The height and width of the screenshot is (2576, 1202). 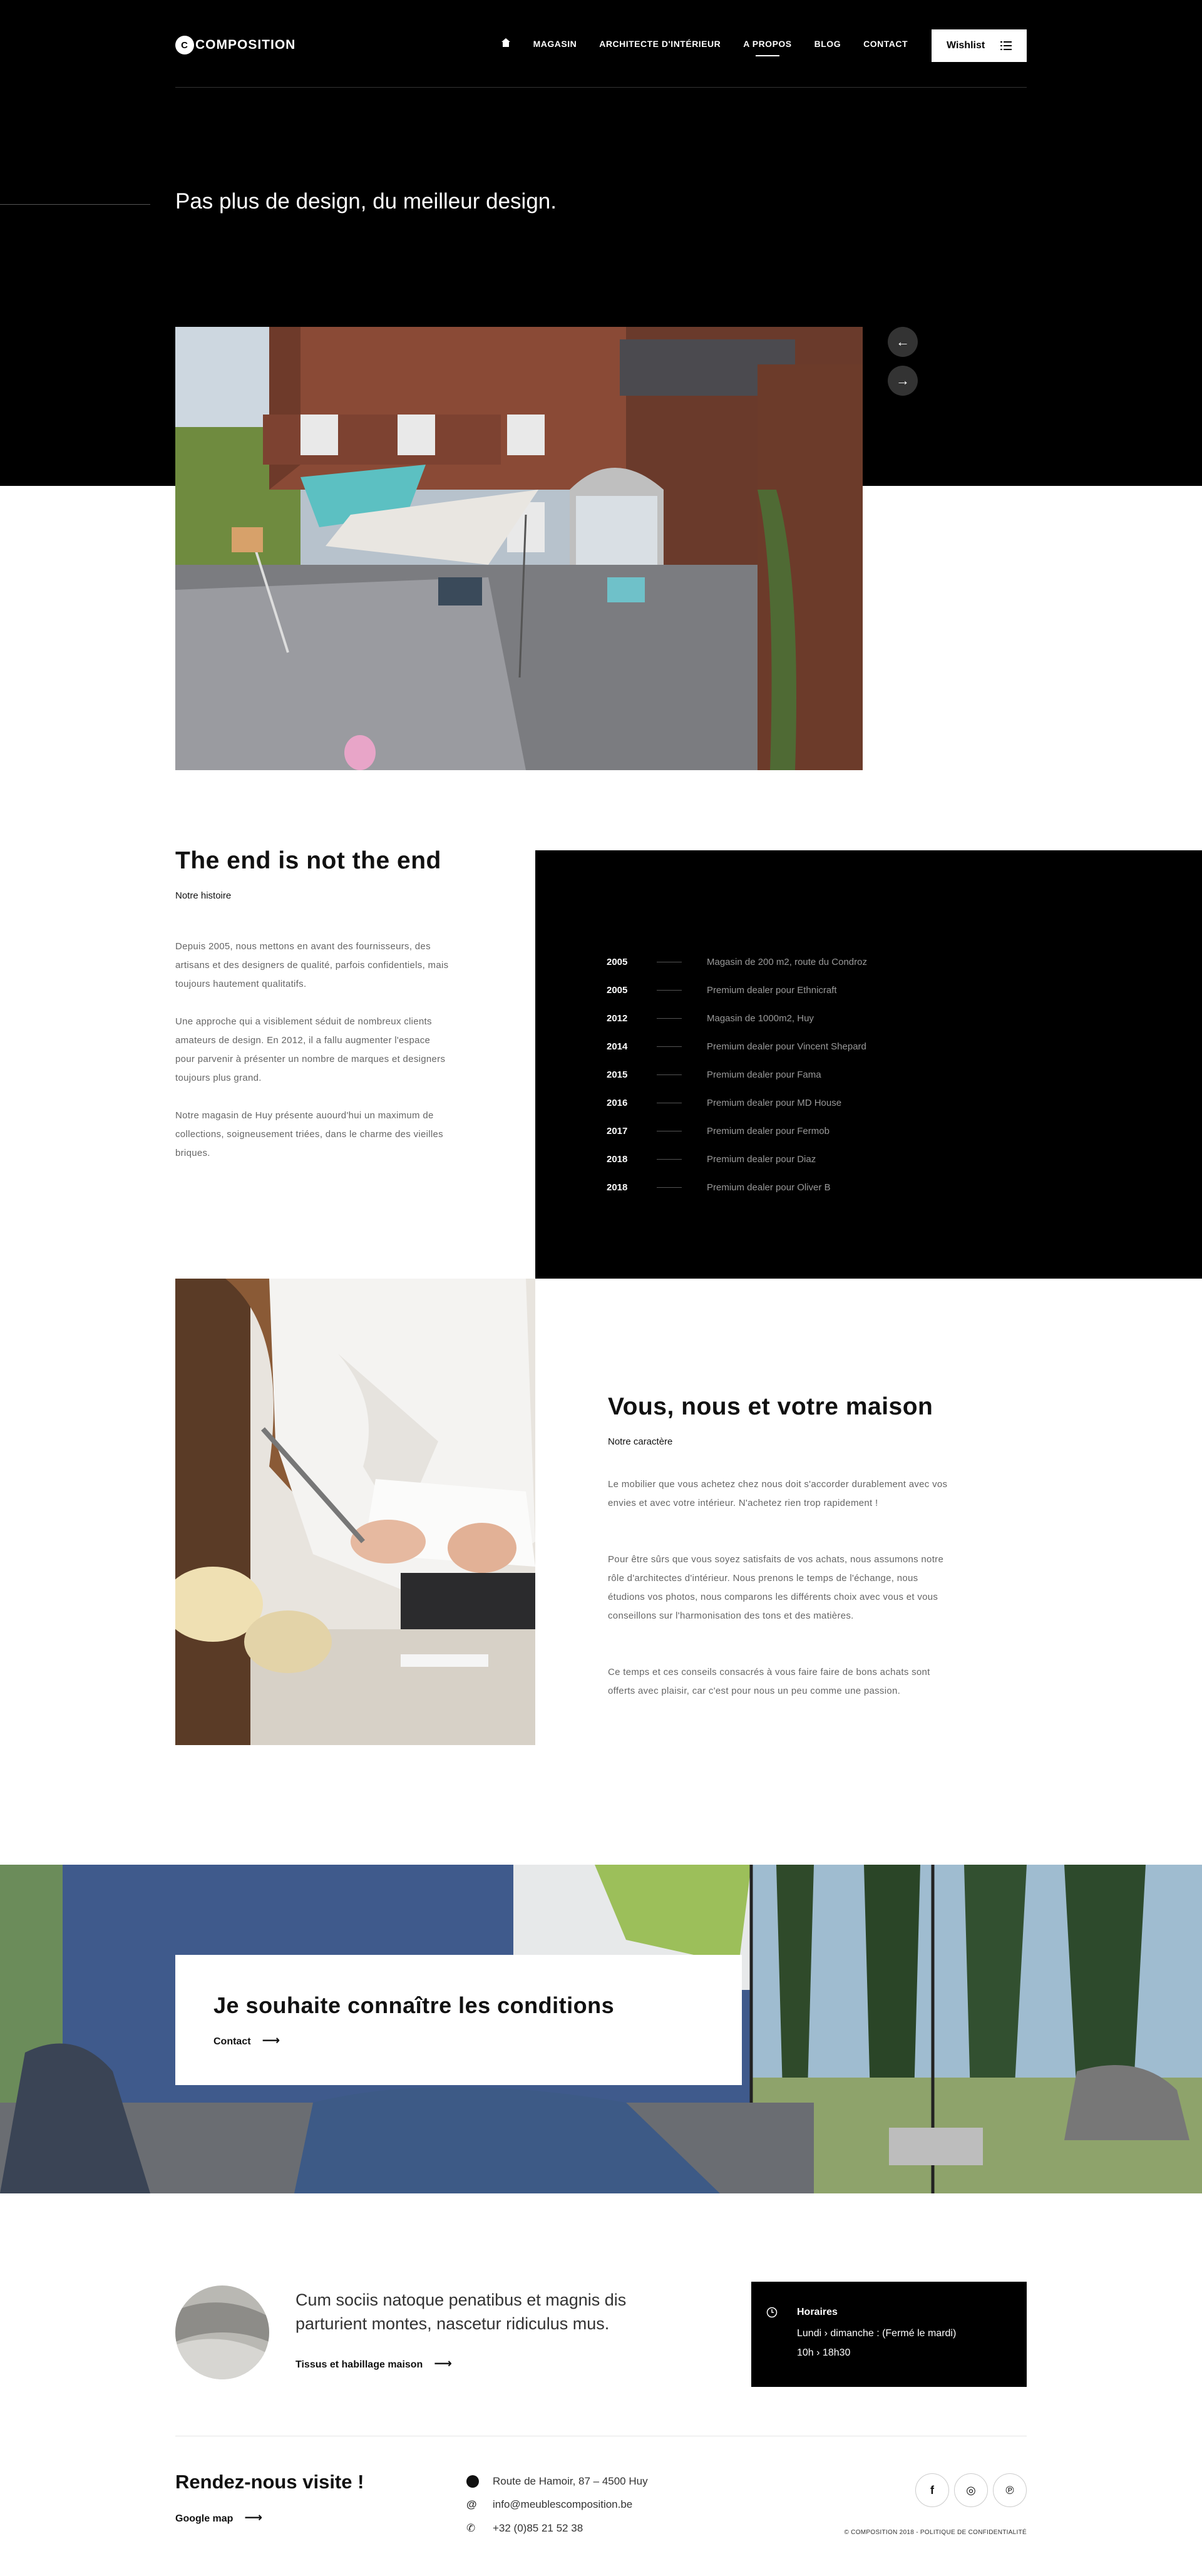 I want to click on wishlist-button: Wishlist, so click(x=980, y=46).